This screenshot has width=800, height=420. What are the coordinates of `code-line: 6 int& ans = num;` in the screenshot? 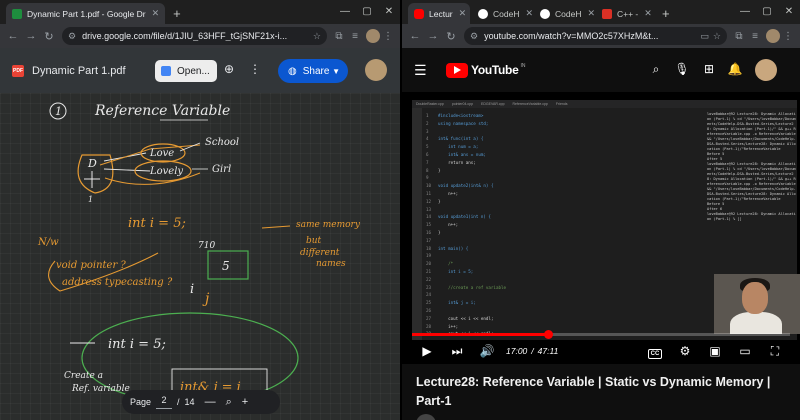 It's located at (456, 154).